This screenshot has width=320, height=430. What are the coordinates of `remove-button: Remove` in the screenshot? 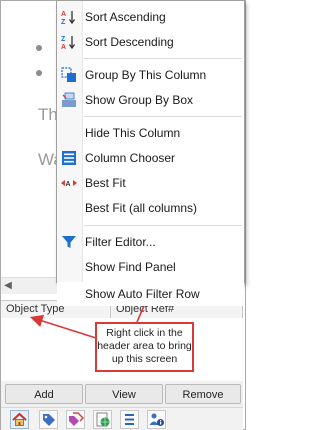 It's located at (203, 394).